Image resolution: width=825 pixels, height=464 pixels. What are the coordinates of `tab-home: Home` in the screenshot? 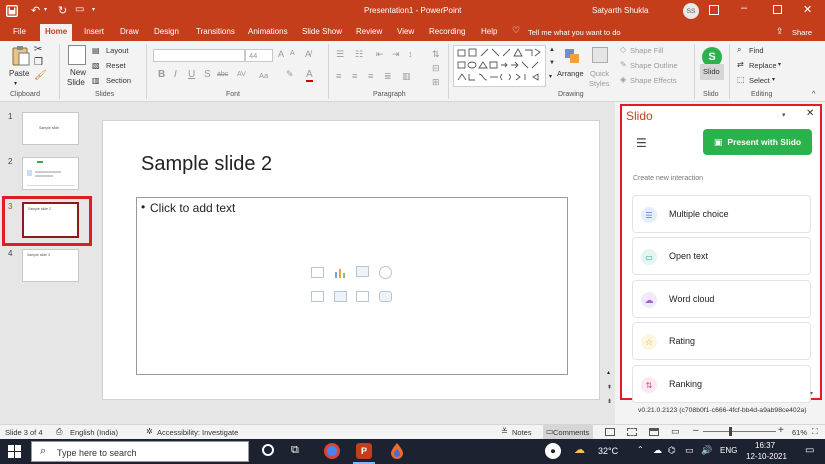 It's located at (56, 32).